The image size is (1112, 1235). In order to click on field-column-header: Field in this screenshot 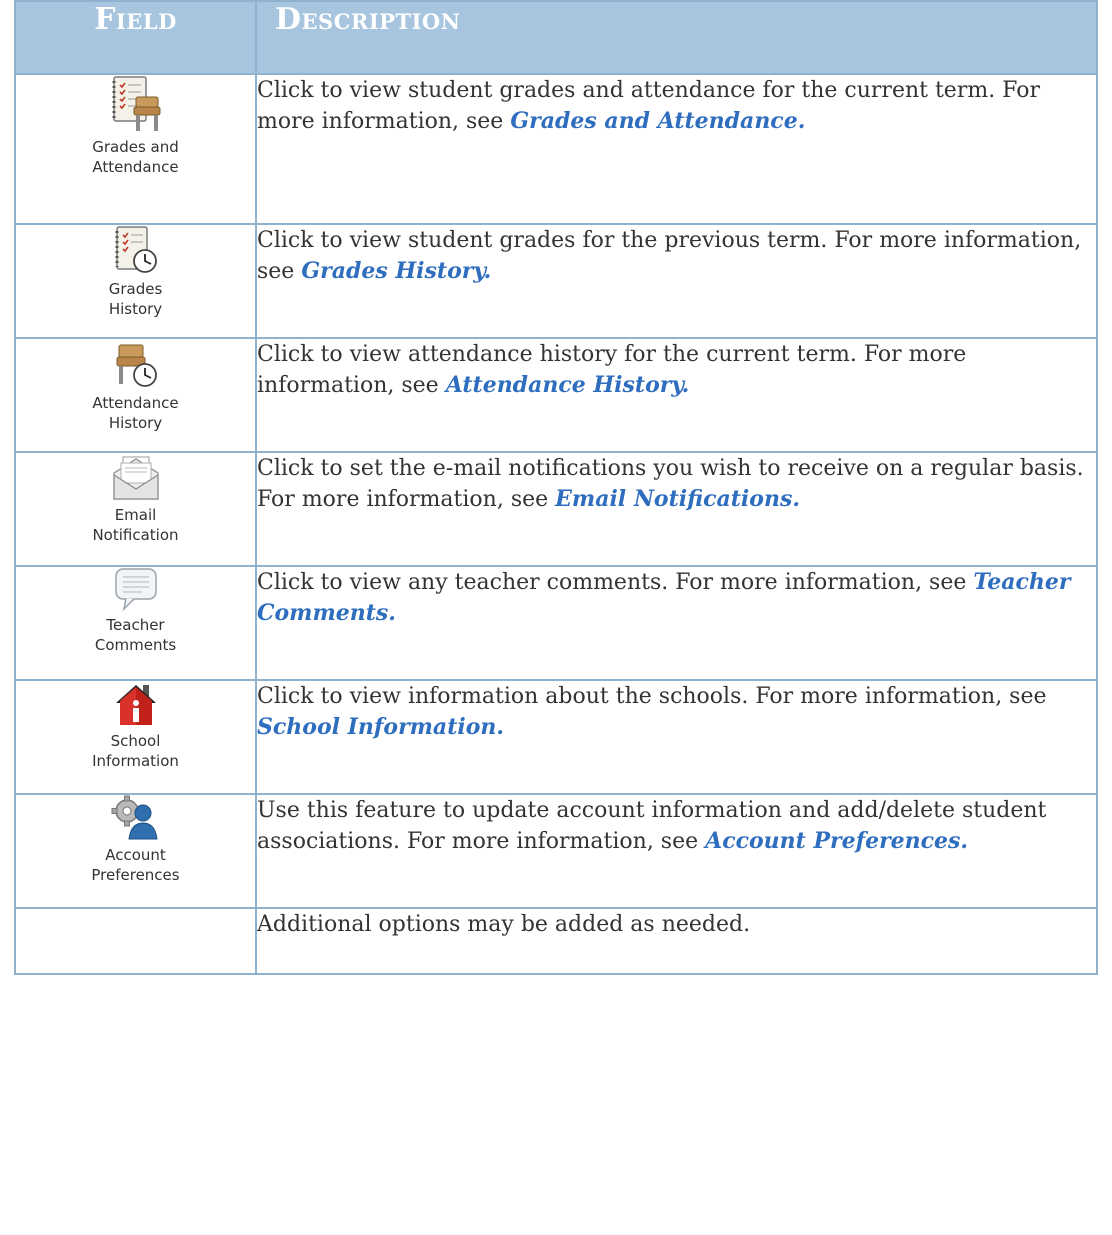, I will do `click(135, 37)`.